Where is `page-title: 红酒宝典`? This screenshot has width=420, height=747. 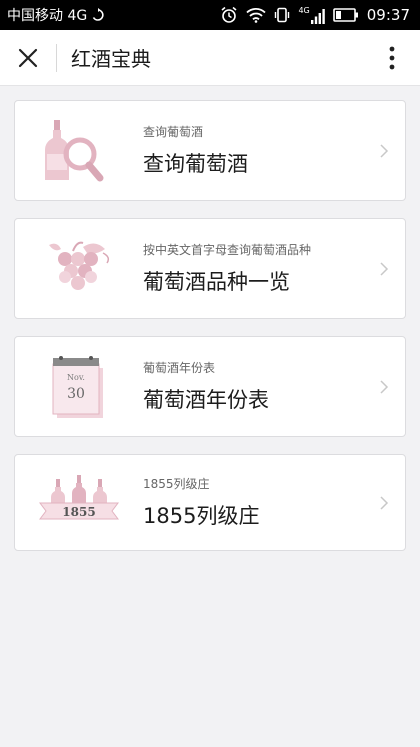
page-title: 红酒宝典 is located at coordinates (111, 59).